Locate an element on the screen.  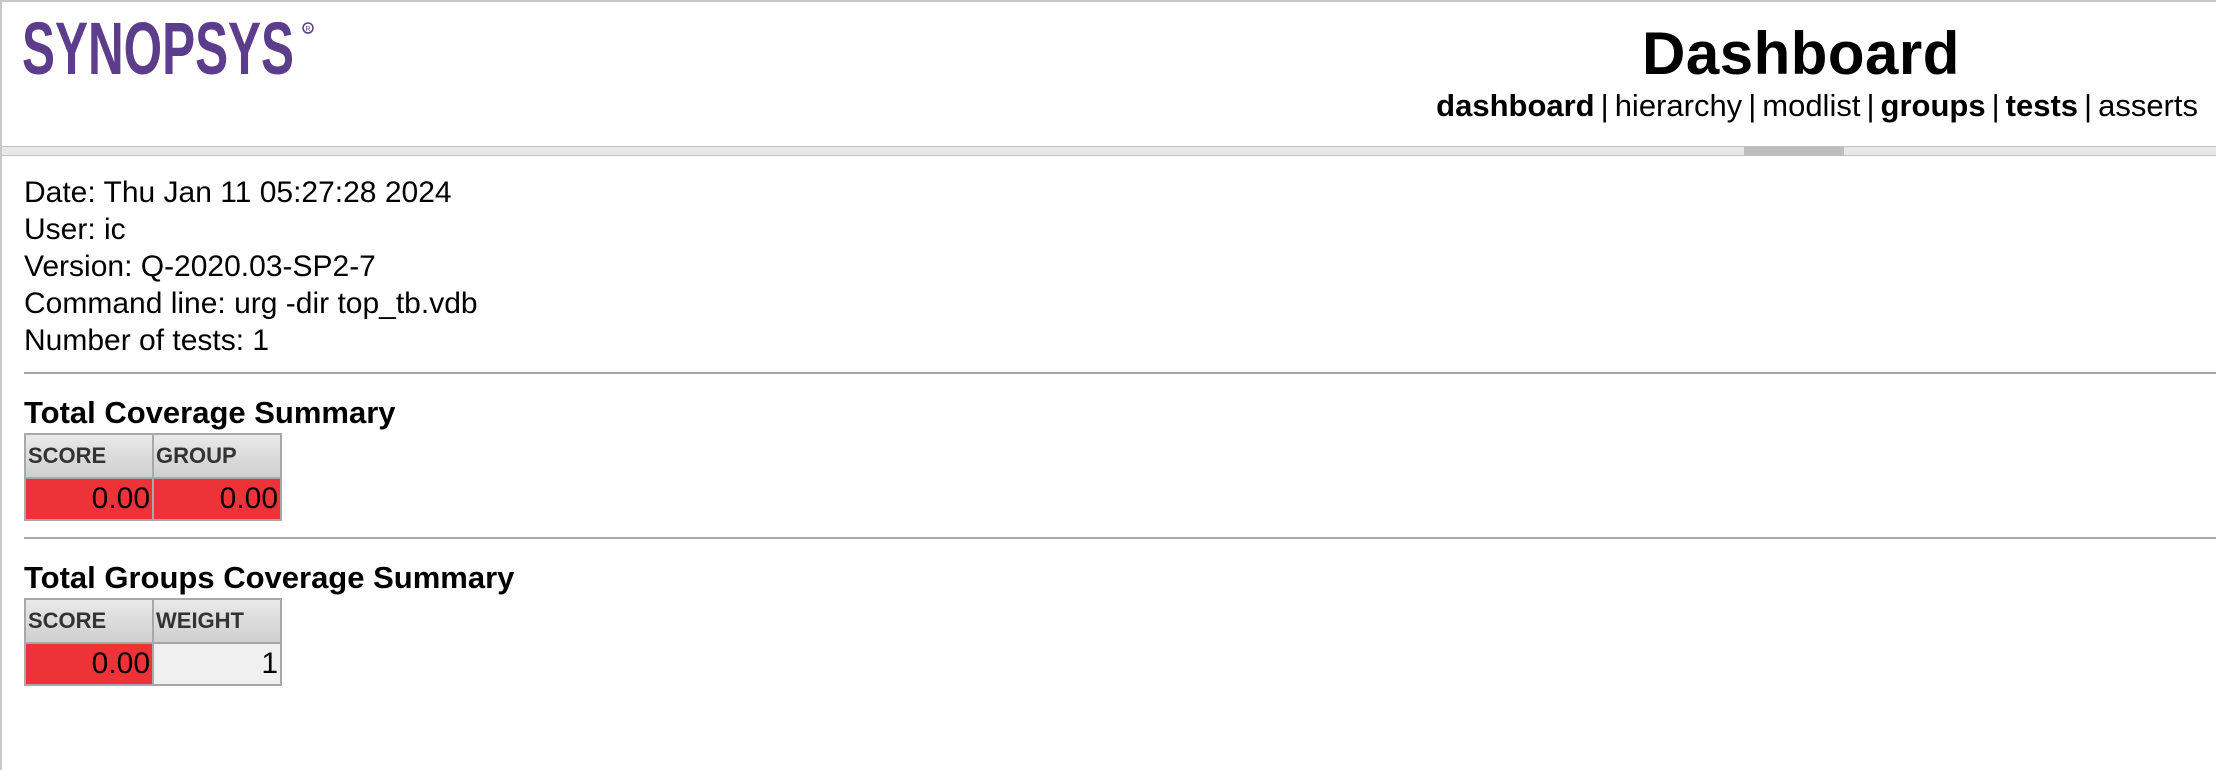
info-date: Date: Thu Jan 11 05:27:28 2024 is located at coordinates (238, 192).